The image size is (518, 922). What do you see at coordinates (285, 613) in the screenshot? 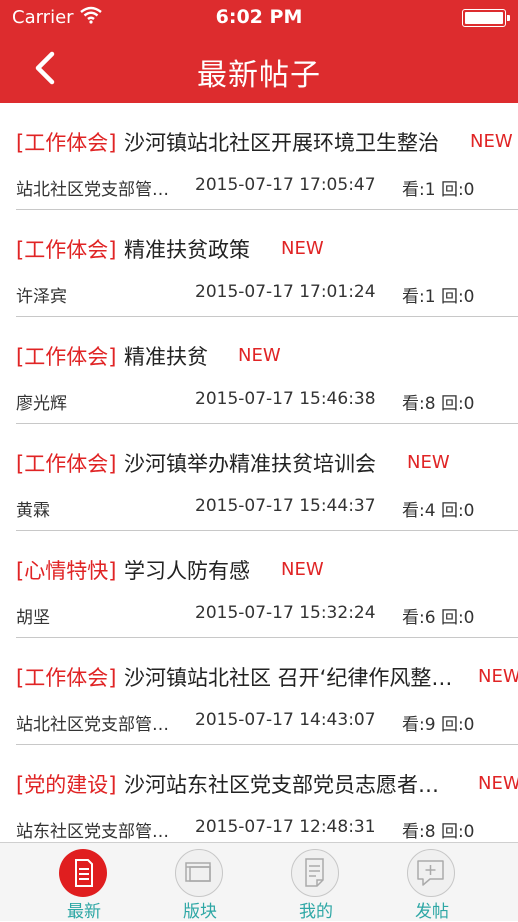
I see `post-date: 2015-07-17 15:32:24` at bounding box center [285, 613].